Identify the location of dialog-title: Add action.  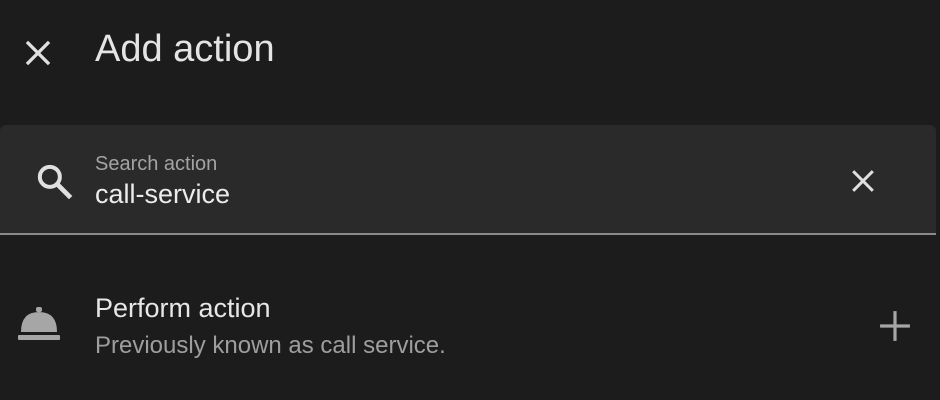
(185, 49).